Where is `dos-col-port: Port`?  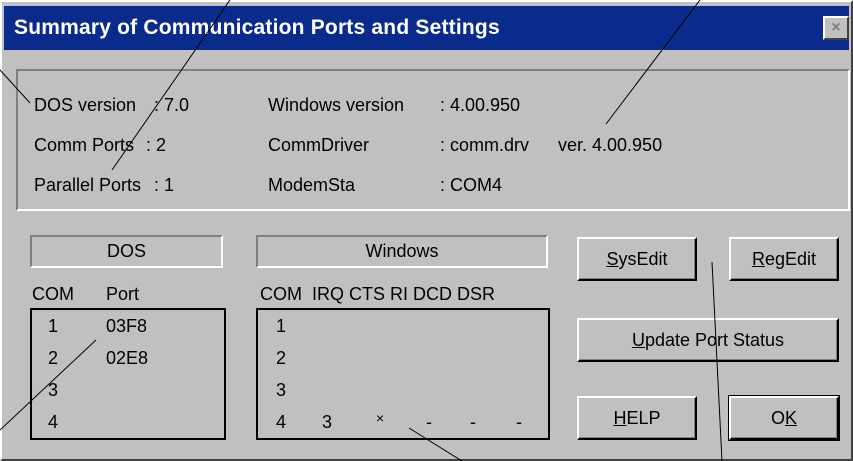
dos-col-port: Port is located at coordinates (123, 294).